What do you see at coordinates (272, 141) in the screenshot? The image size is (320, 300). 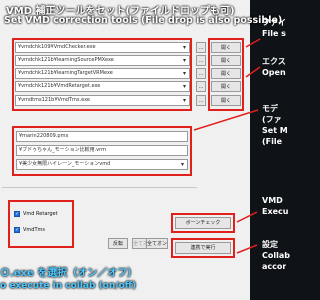 I see `annotation-text: (File` at bounding box center [272, 141].